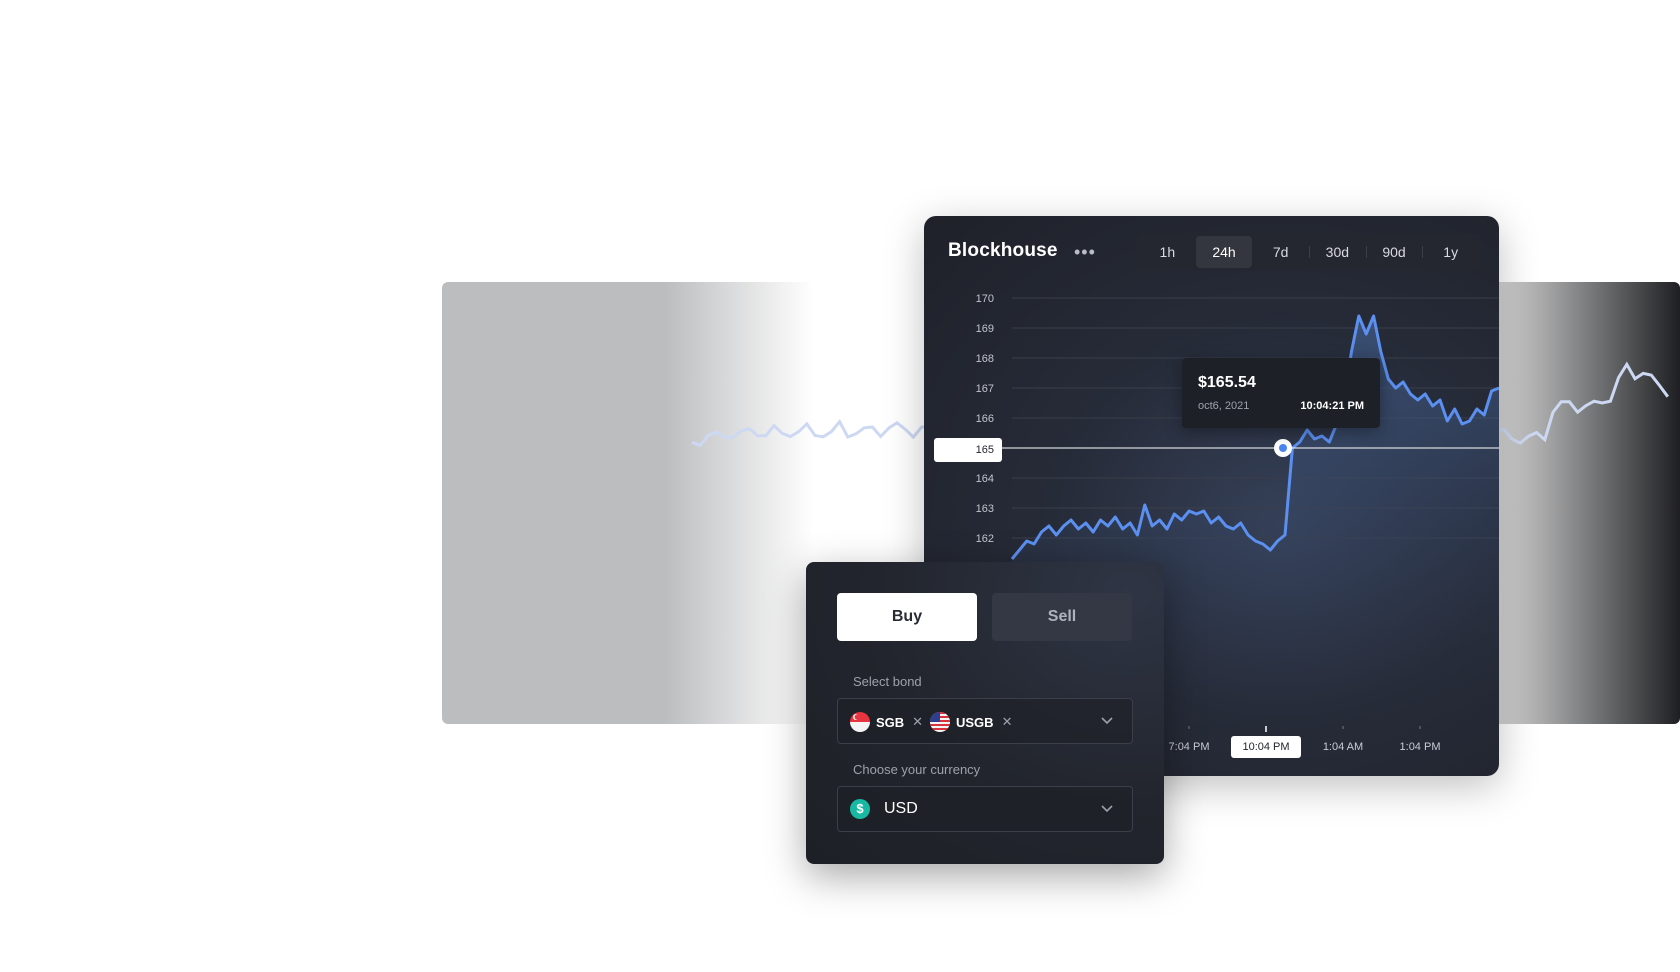 The height and width of the screenshot is (972, 1680). I want to click on y-tick-label: 164, so click(985, 479).